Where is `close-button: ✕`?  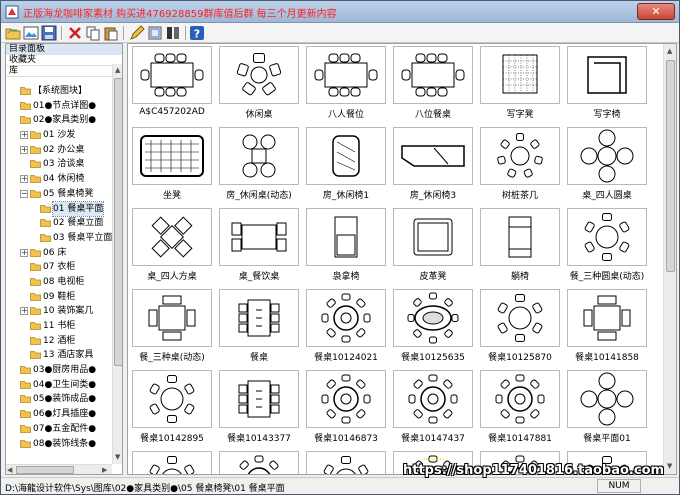
close-button: ✕ is located at coordinates (656, 11).